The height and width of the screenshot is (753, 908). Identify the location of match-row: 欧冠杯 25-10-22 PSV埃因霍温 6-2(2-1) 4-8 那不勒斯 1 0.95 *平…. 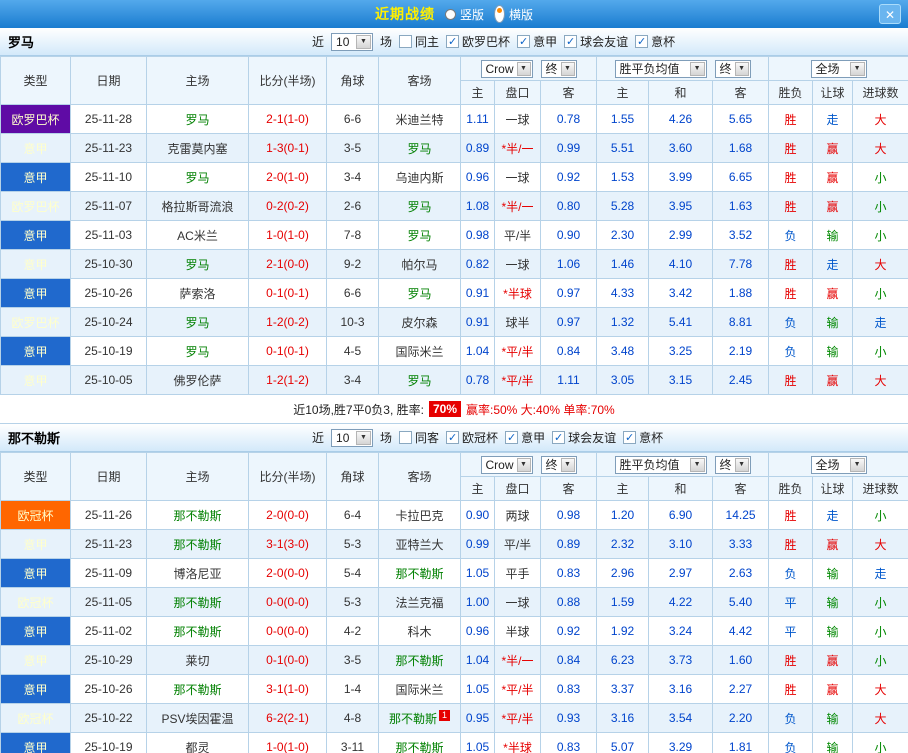
(454, 718).